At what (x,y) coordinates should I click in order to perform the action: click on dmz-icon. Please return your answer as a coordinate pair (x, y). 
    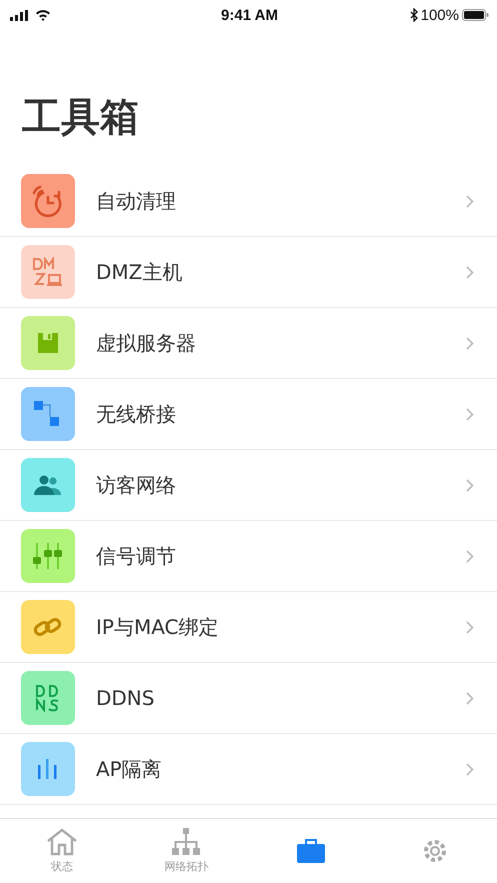
    Looking at the image, I should click on (48, 272).